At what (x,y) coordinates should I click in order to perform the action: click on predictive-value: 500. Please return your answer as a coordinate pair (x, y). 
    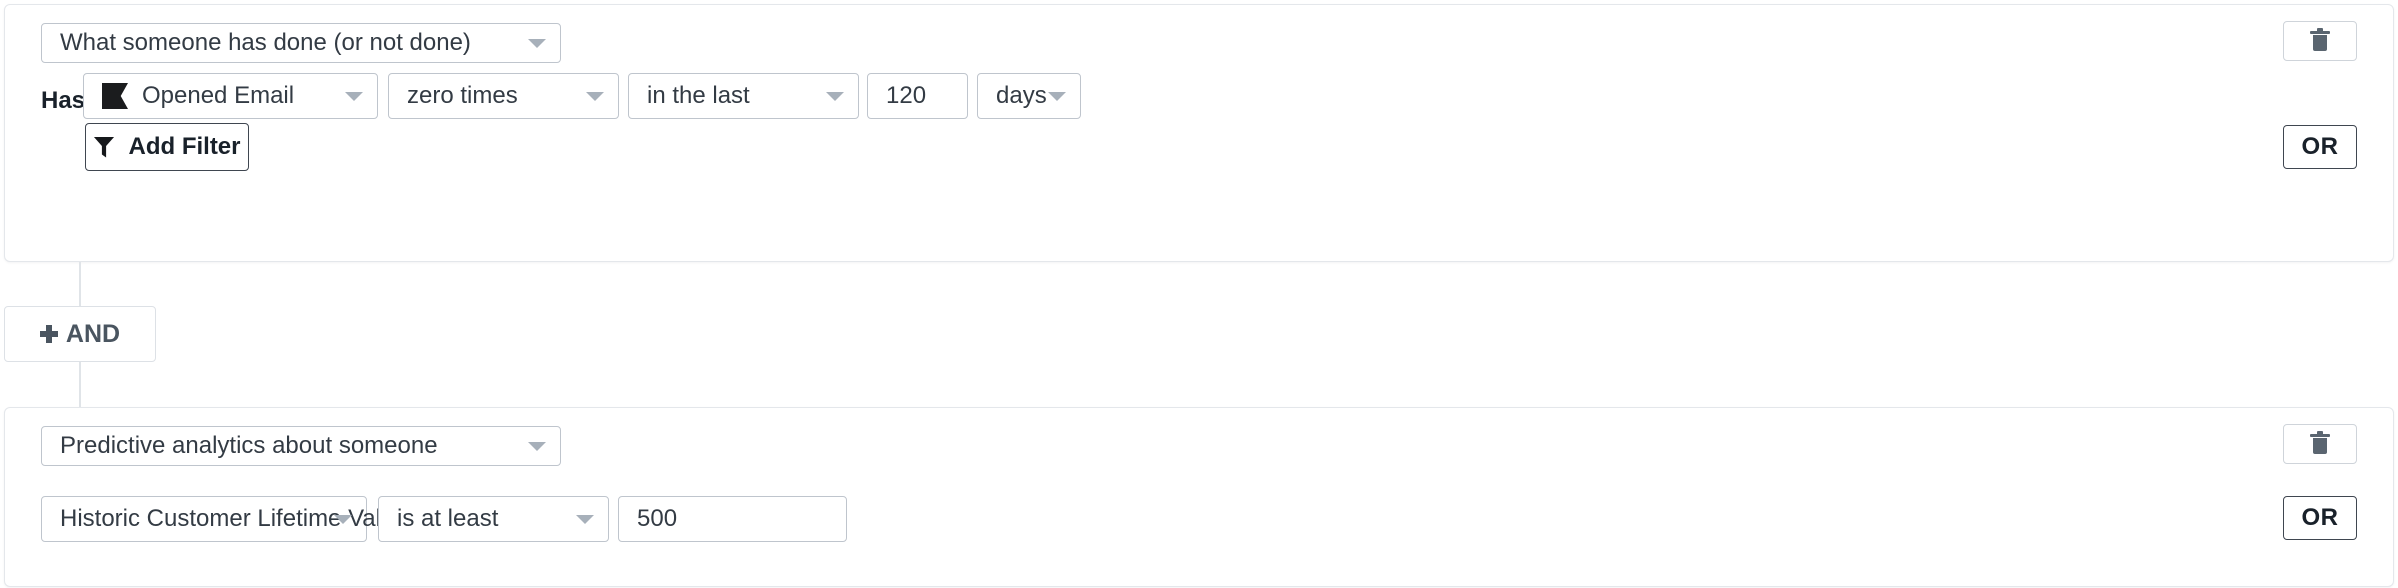
    Looking at the image, I should click on (657, 518).